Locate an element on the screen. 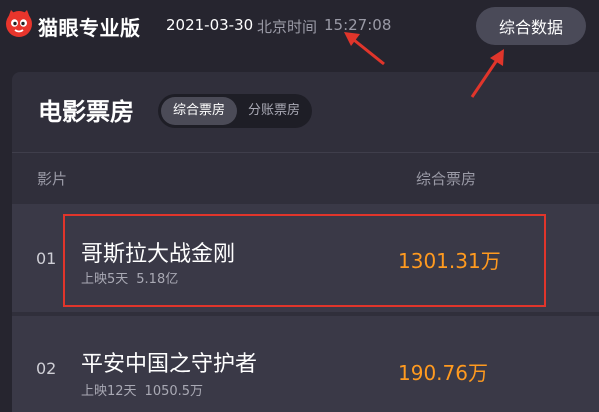 Image resolution: width=599 pixels, height=412 pixels. column-header-film: 影片 is located at coordinates (52, 179).